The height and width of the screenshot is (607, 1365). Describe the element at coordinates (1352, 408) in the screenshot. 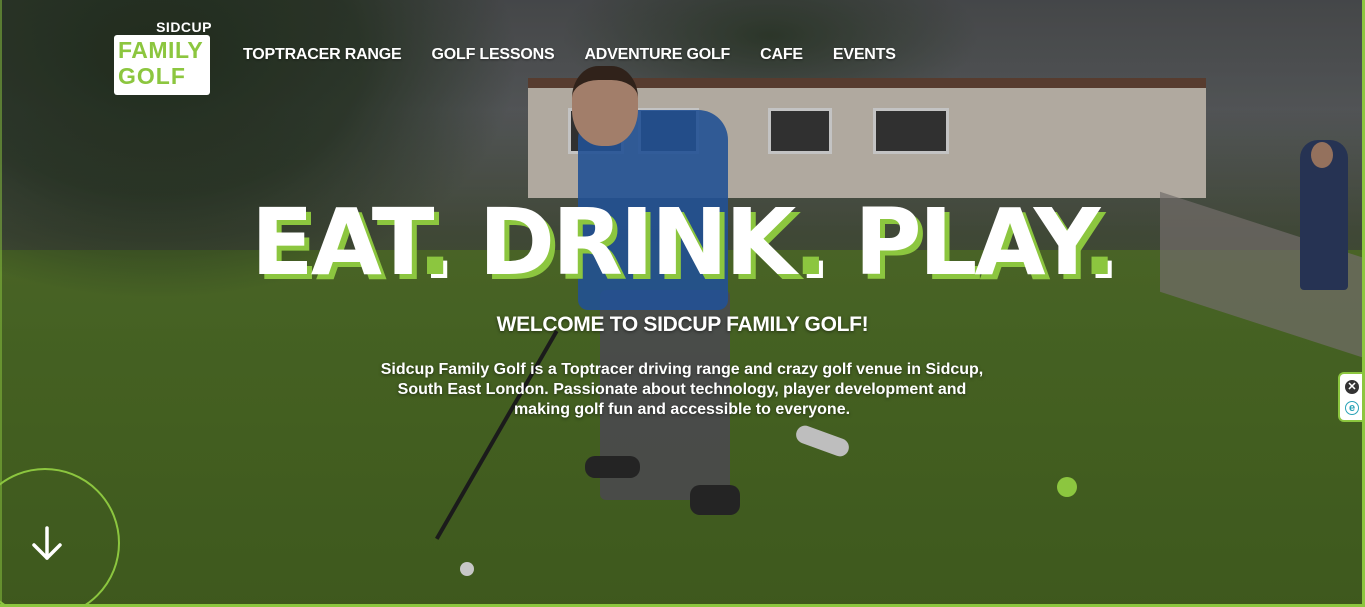

I see `e-icon: e` at that location.